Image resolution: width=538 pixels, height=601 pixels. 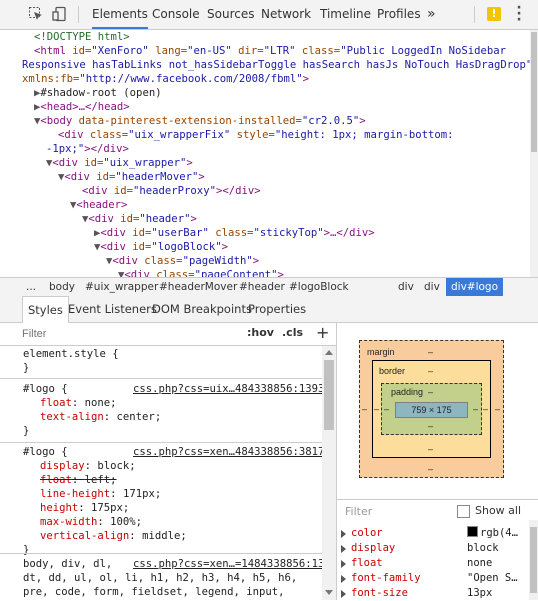 What do you see at coordinates (91, 522) in the screenshot?
I see `rule2-prop: max-width: 100%;` at bounding box center [91, 522].